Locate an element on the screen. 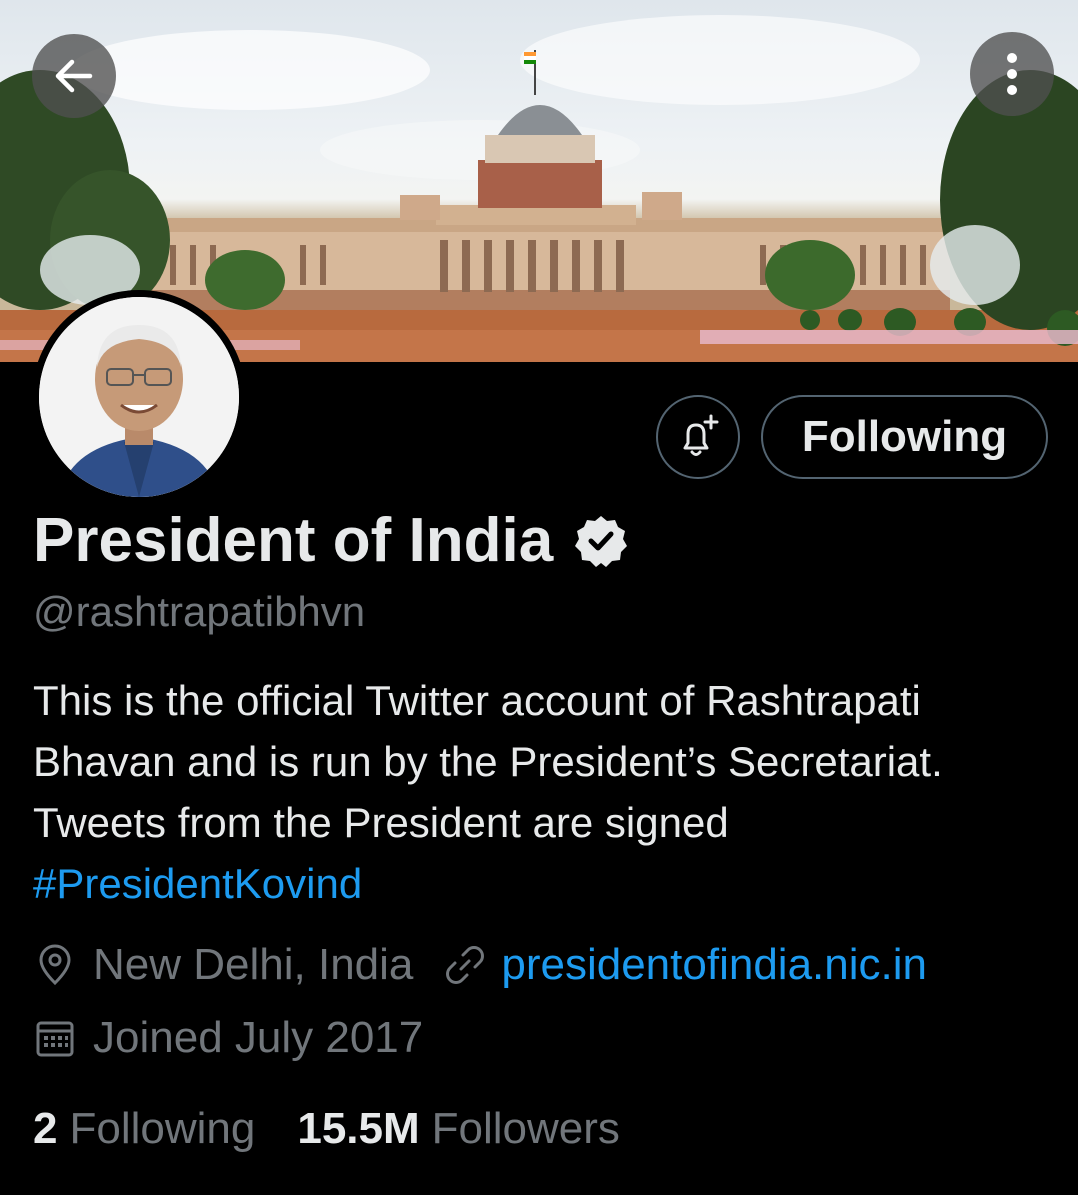  notifications-button is located at coordinates (698, 437).